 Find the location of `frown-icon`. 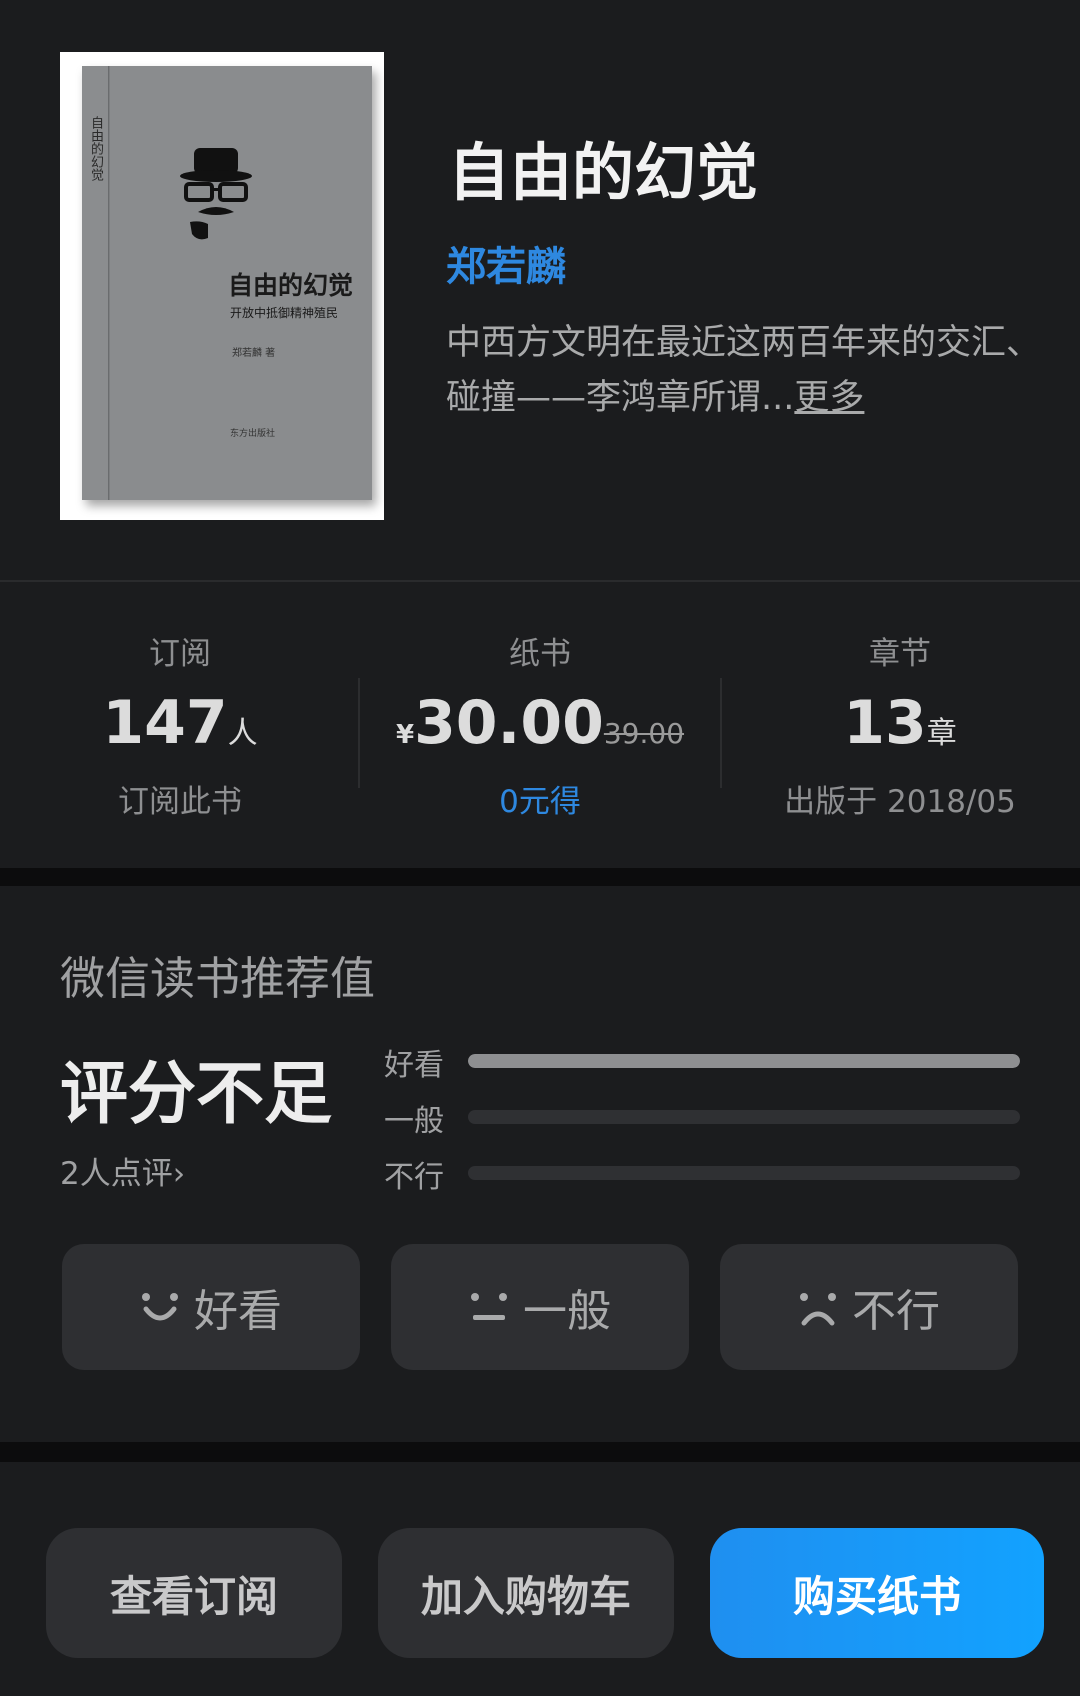

frown-icon is located at coordinates (818, 1309).